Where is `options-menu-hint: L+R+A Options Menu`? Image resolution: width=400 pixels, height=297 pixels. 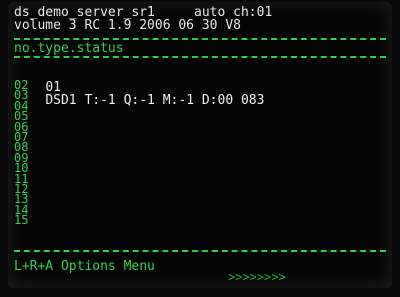 options-menu-hint: L+R+A Options Menu is located at coordinates (84, 266).